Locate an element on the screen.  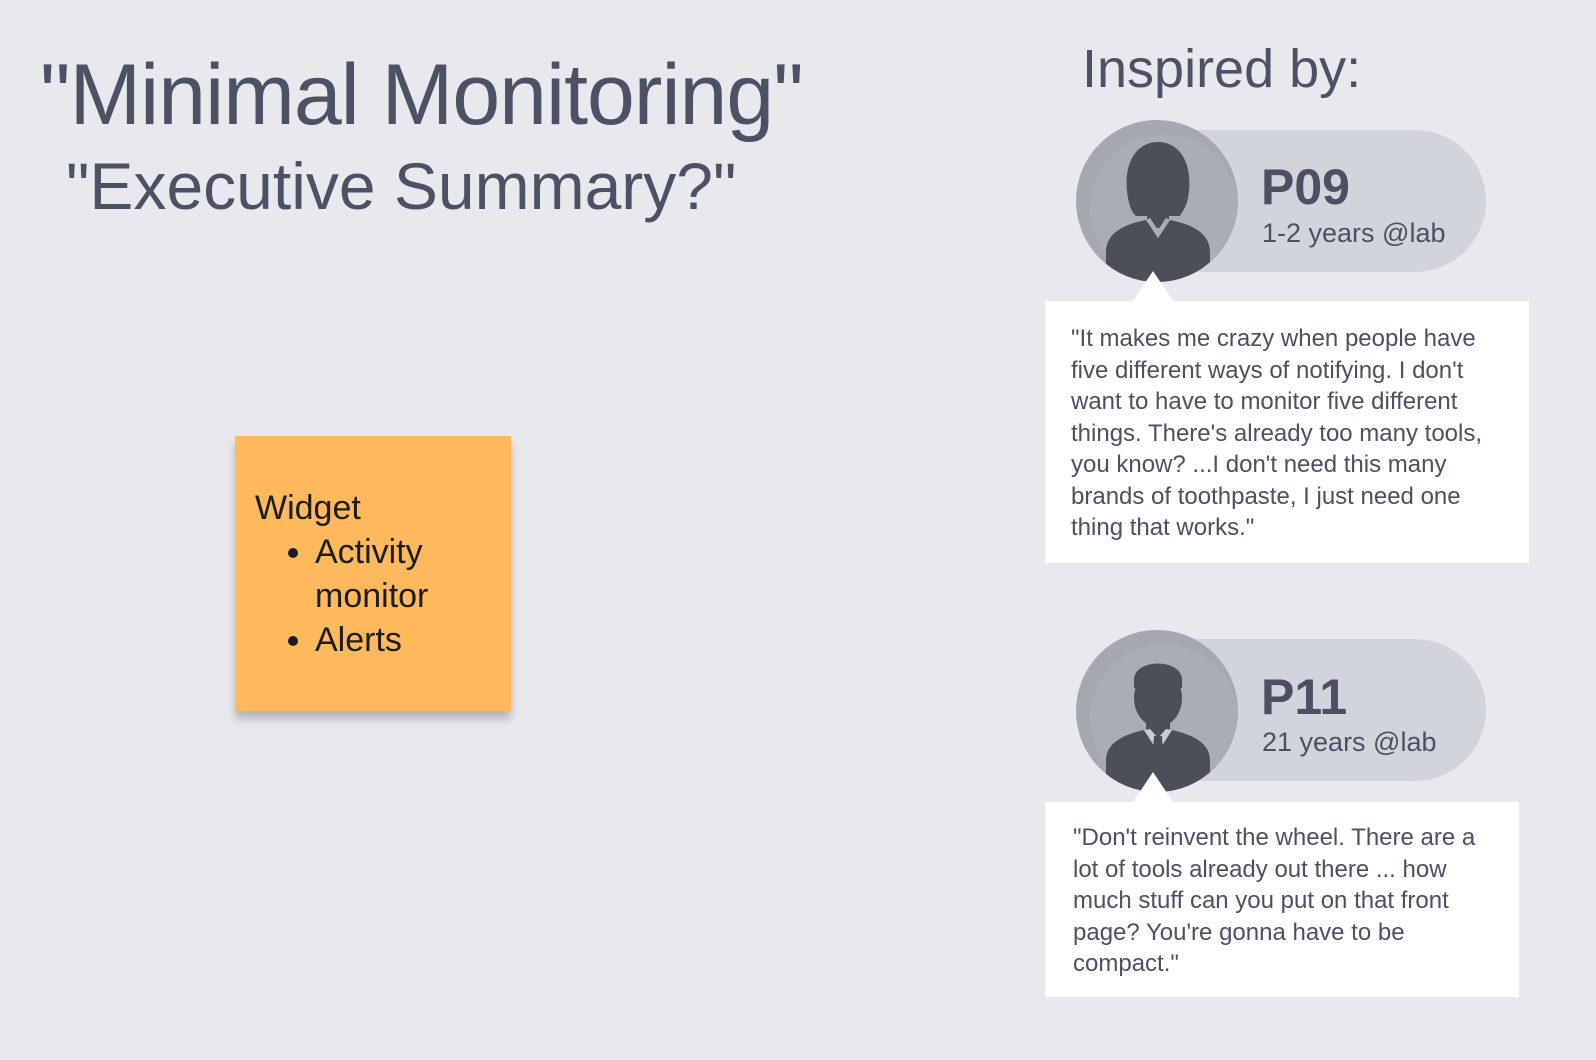
sticky-note-list: Activity monitor Alerts is located at coordinates (378, 596).